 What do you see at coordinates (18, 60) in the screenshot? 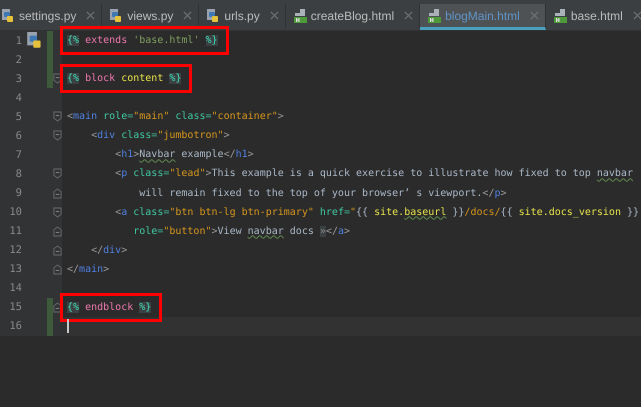
I see `line-number: 2` at bounding box center [18, 60].